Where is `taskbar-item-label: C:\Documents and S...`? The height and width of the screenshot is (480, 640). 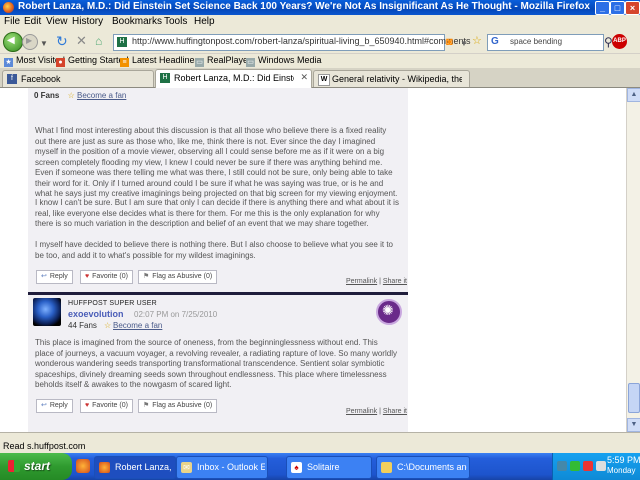 taskbar-item-label: C:\Documents and S... is located at coordinates (432, 467).